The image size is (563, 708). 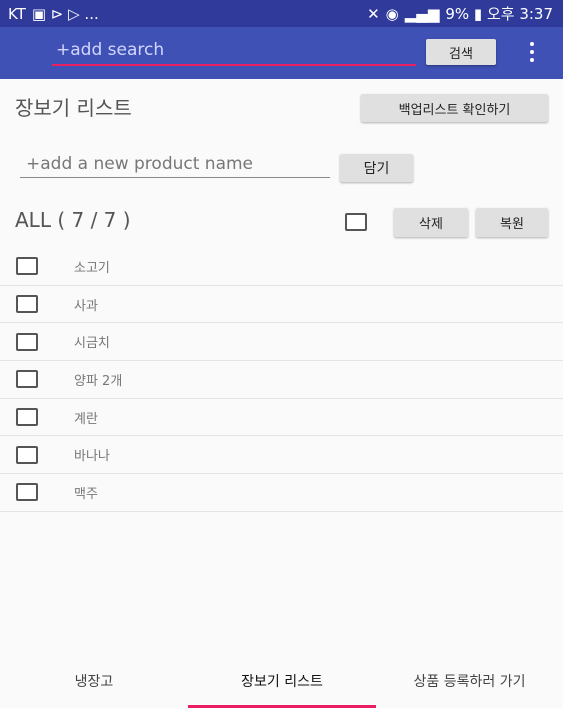 I want to click on item-label: 양파 2개, so click(x=98, y=381).